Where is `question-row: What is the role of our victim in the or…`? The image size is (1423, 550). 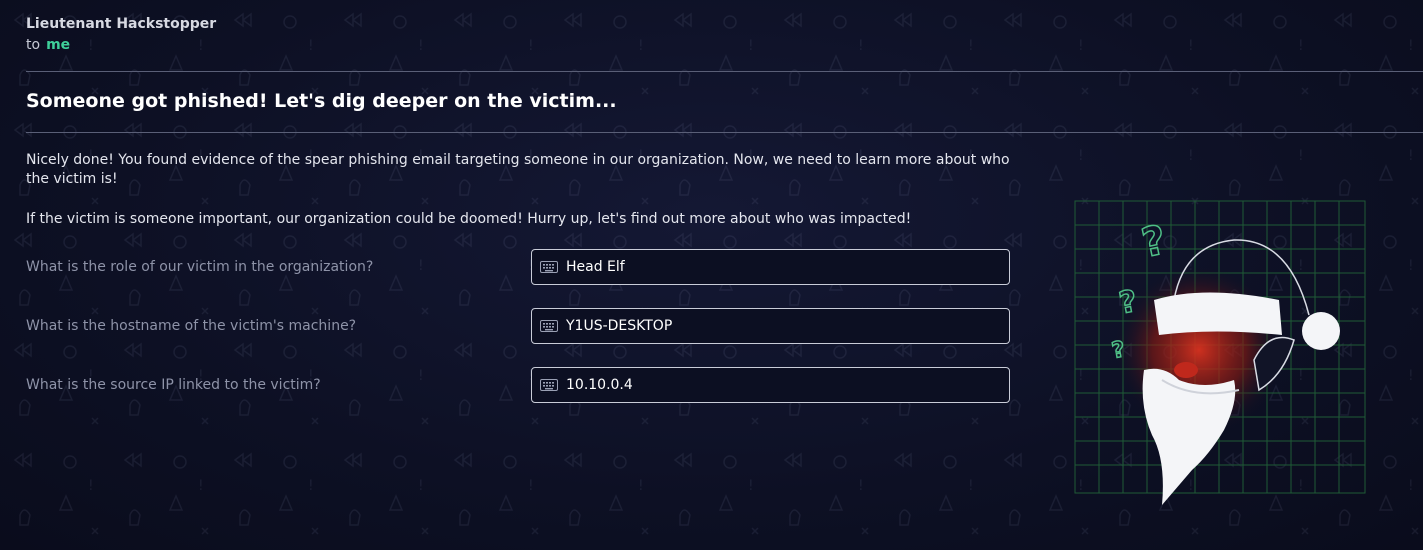 question-row: What is the role of our victim in the or… is located at coordinates (521, 269).